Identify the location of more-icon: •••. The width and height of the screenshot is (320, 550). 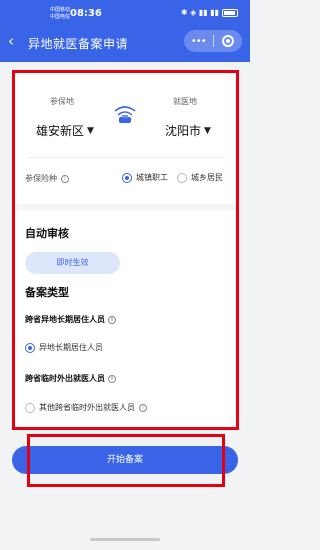
(198, 41).